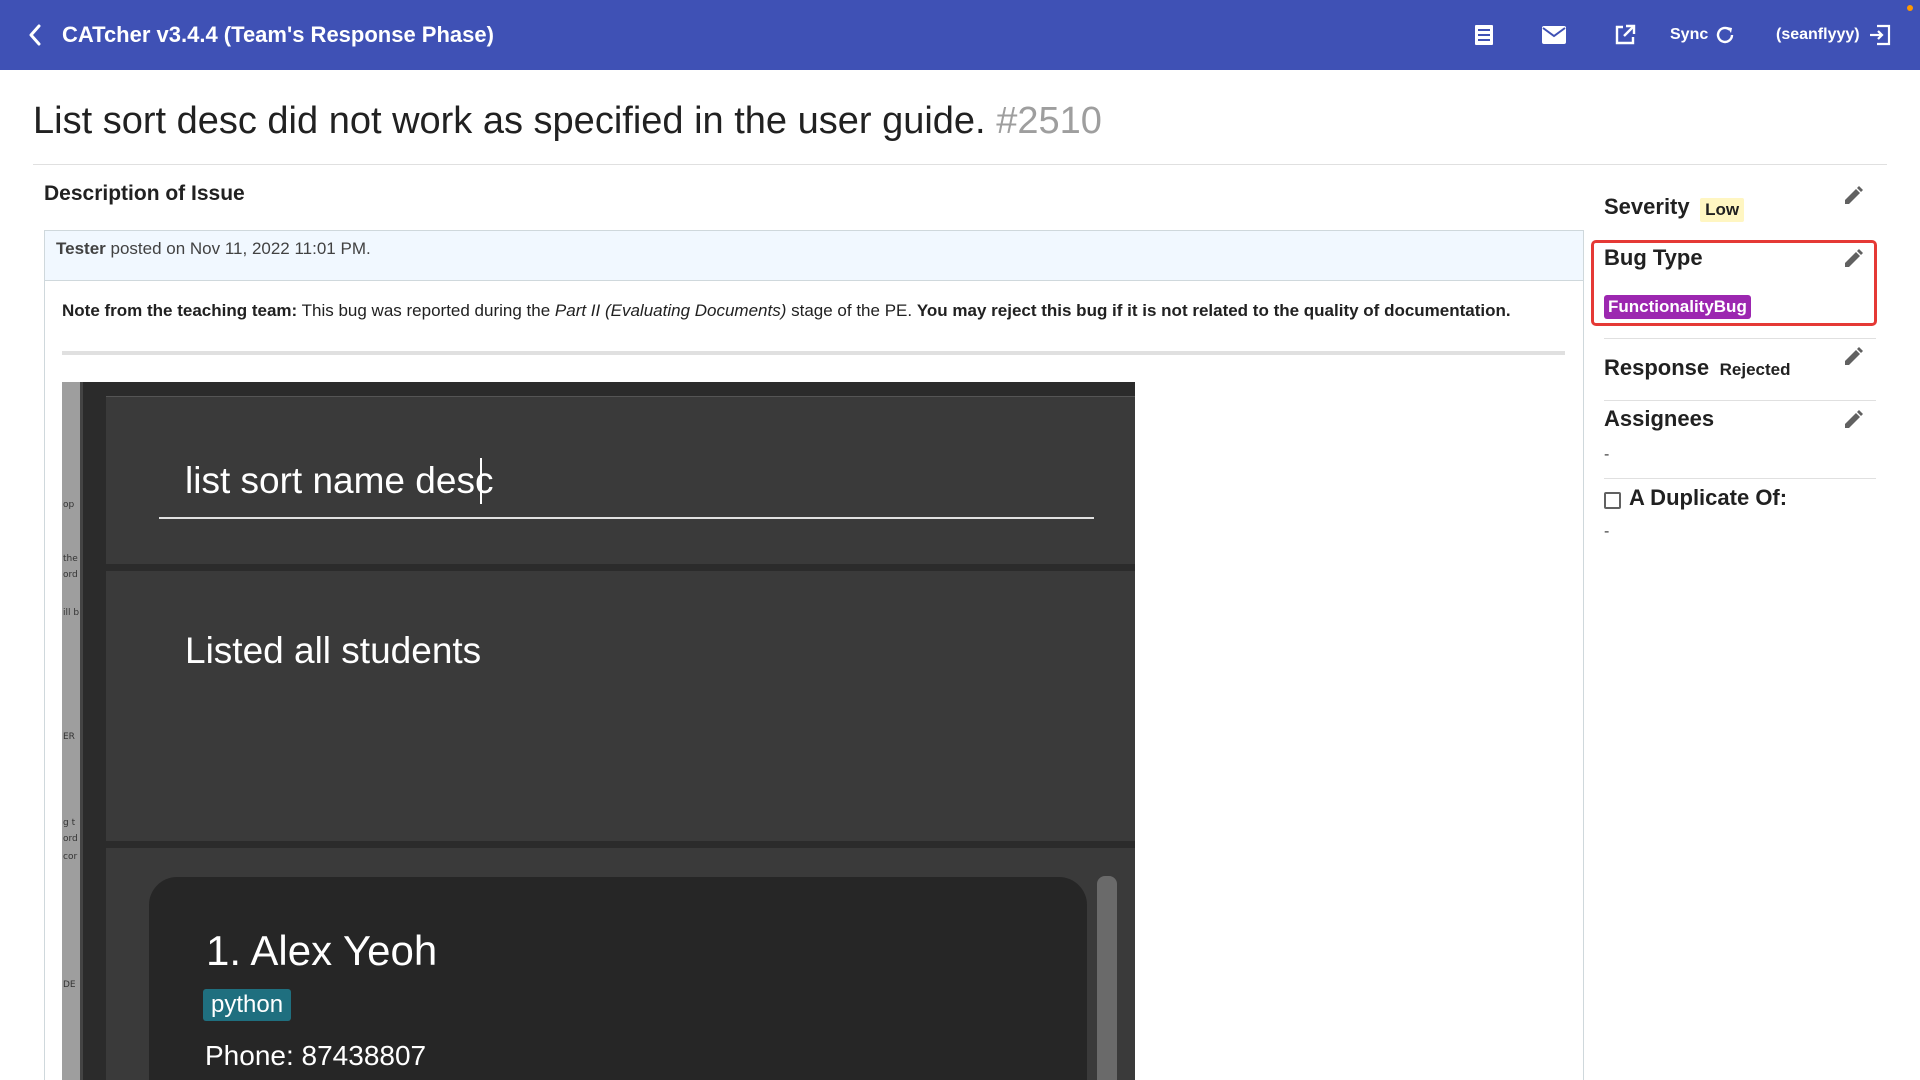 Image resolution: width=1920 pixels, height=1080 pixels. What do you see at coordinates (339, 480) in the screenshot?
I see `command-text: list sort name desc` at bounding box center [339, 480].